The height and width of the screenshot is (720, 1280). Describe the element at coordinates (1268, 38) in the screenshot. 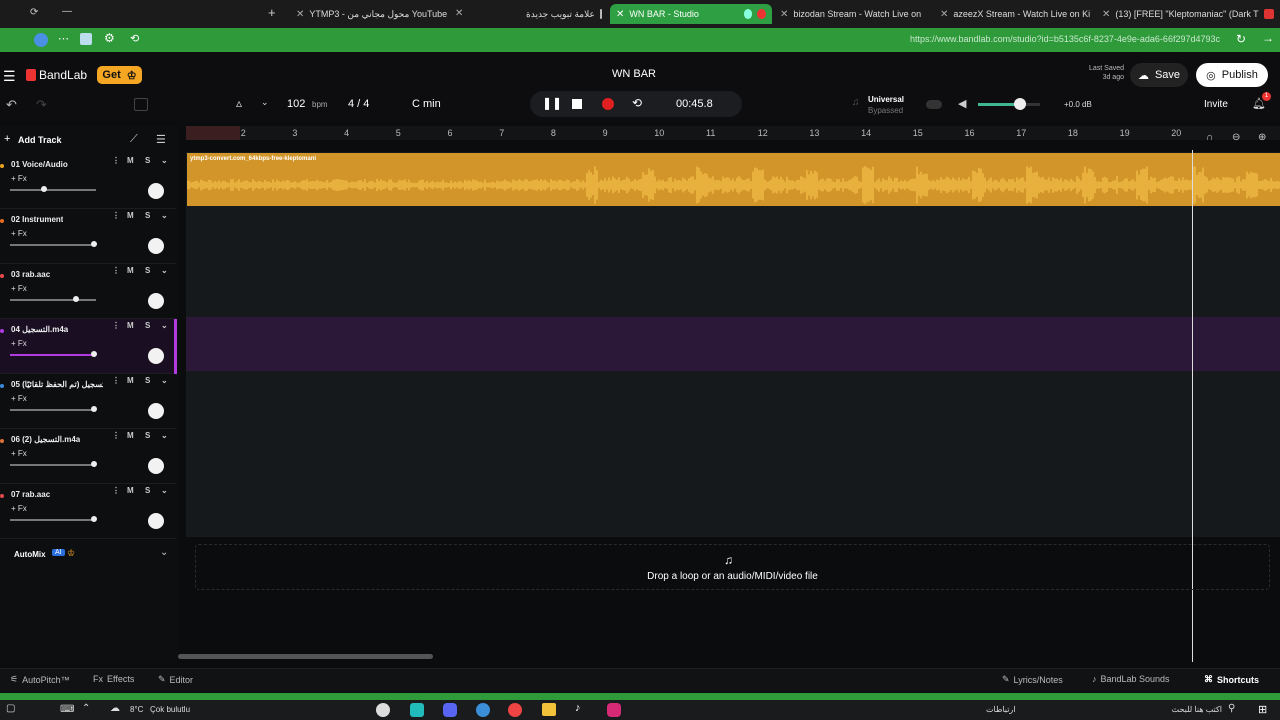

I see `forward-icon: →` at that location.